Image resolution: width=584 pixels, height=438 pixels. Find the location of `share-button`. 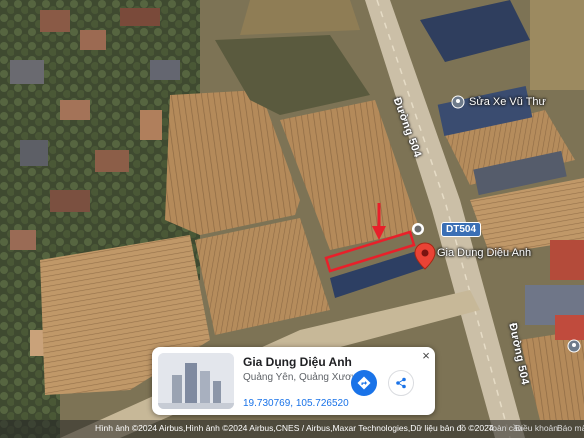

share-button is located at coordinates (401, 383).